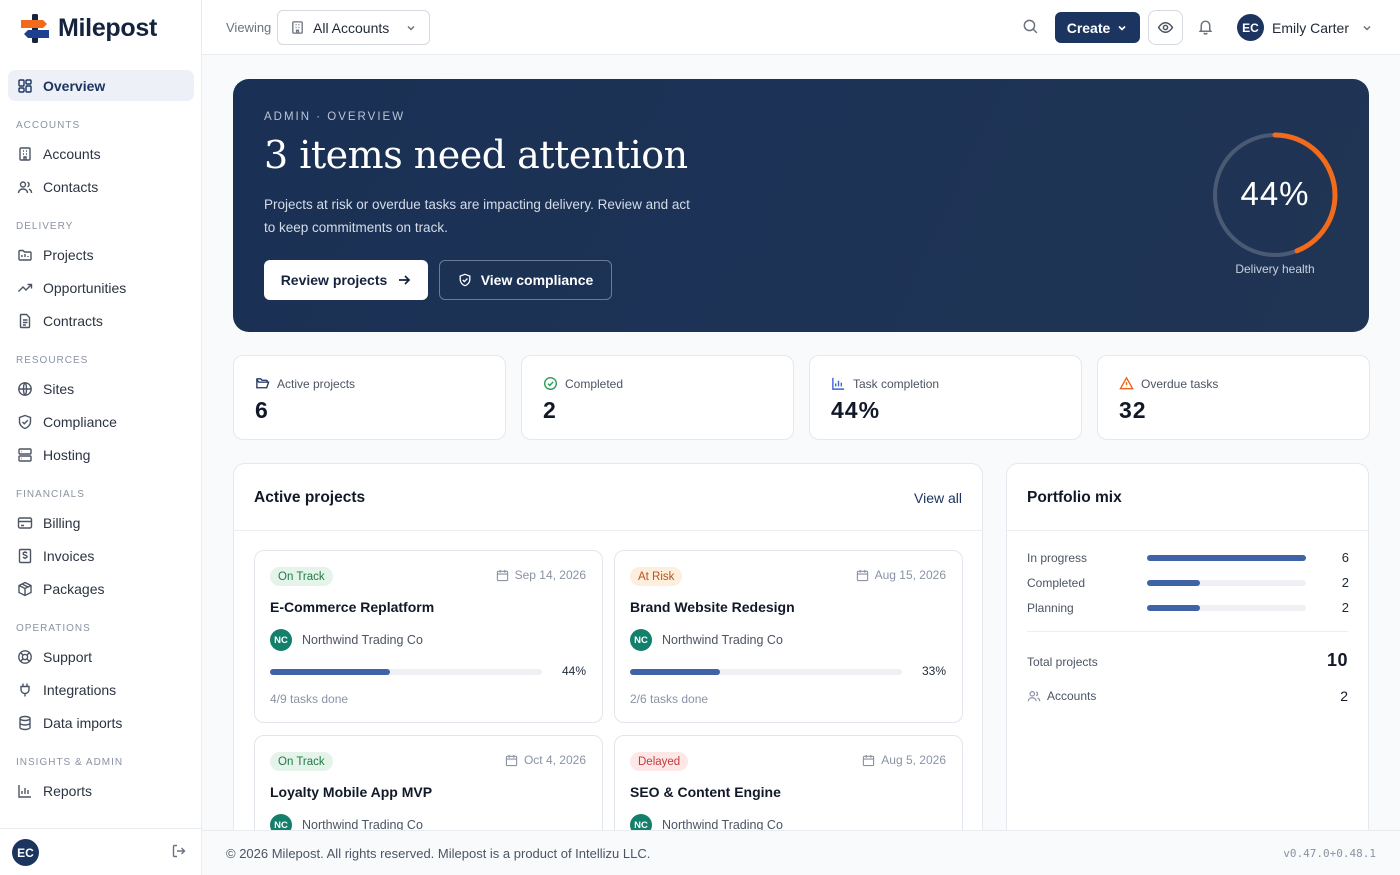  Describe the element at coordinates (85, 287) in the screenshot. I see `sidebar-item-label: Opportunities` at that location.